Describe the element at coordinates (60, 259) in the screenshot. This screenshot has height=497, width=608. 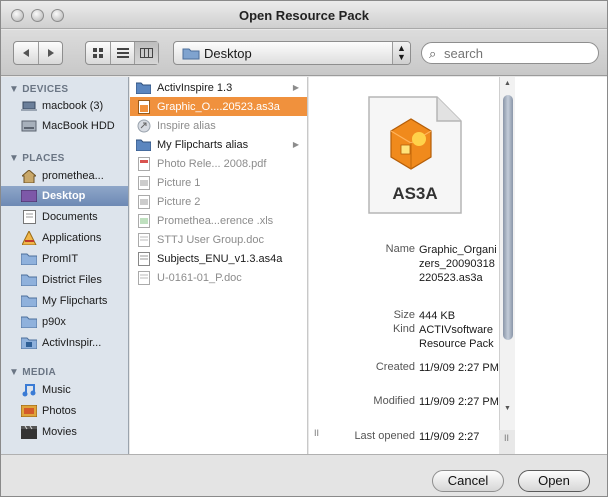
I see `sidebar-item-label: PromIT` at that location.